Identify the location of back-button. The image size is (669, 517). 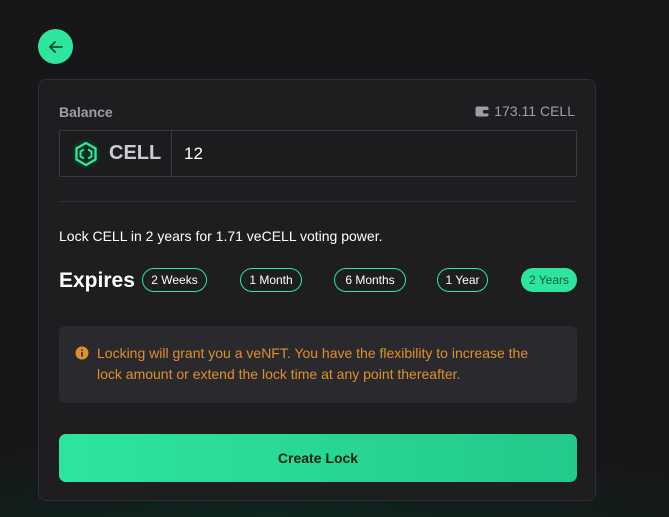
(55, 46).